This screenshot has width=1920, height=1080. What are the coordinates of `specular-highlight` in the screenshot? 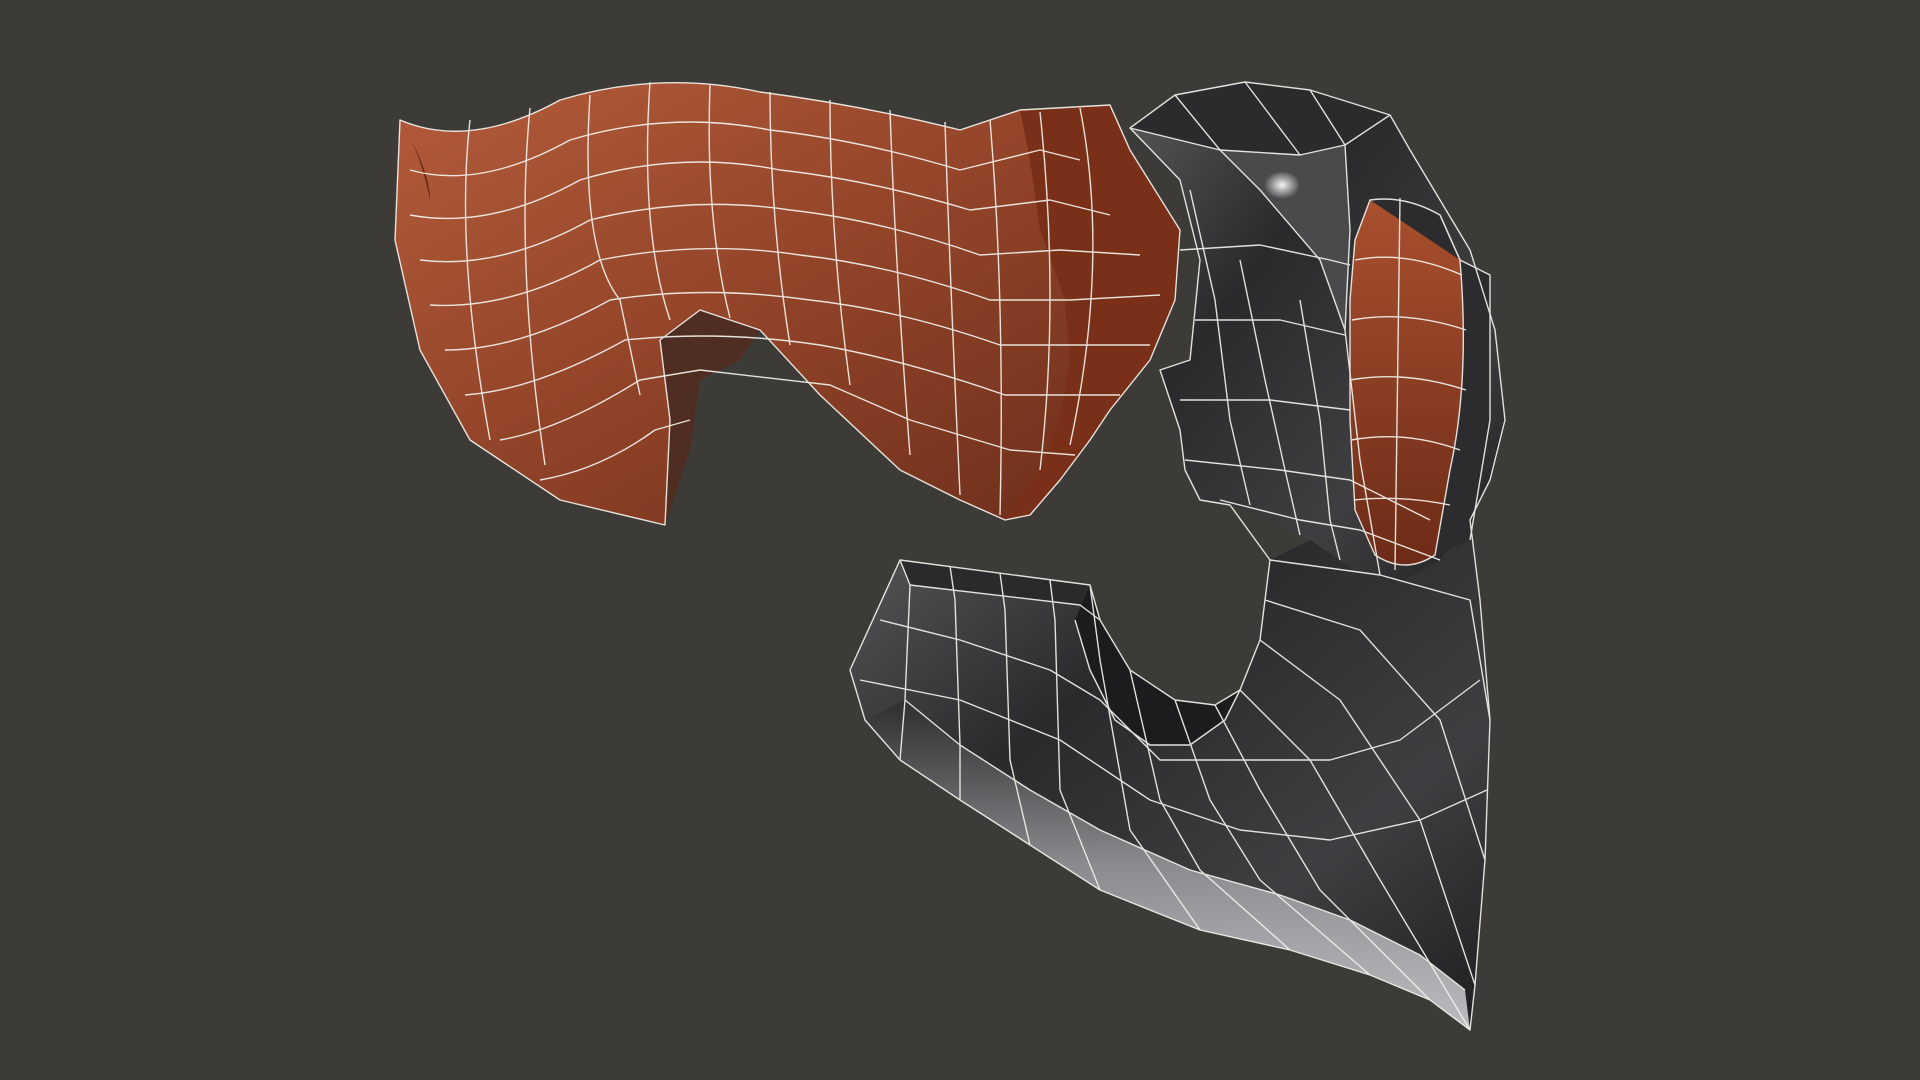 It's located at (1282, 185).